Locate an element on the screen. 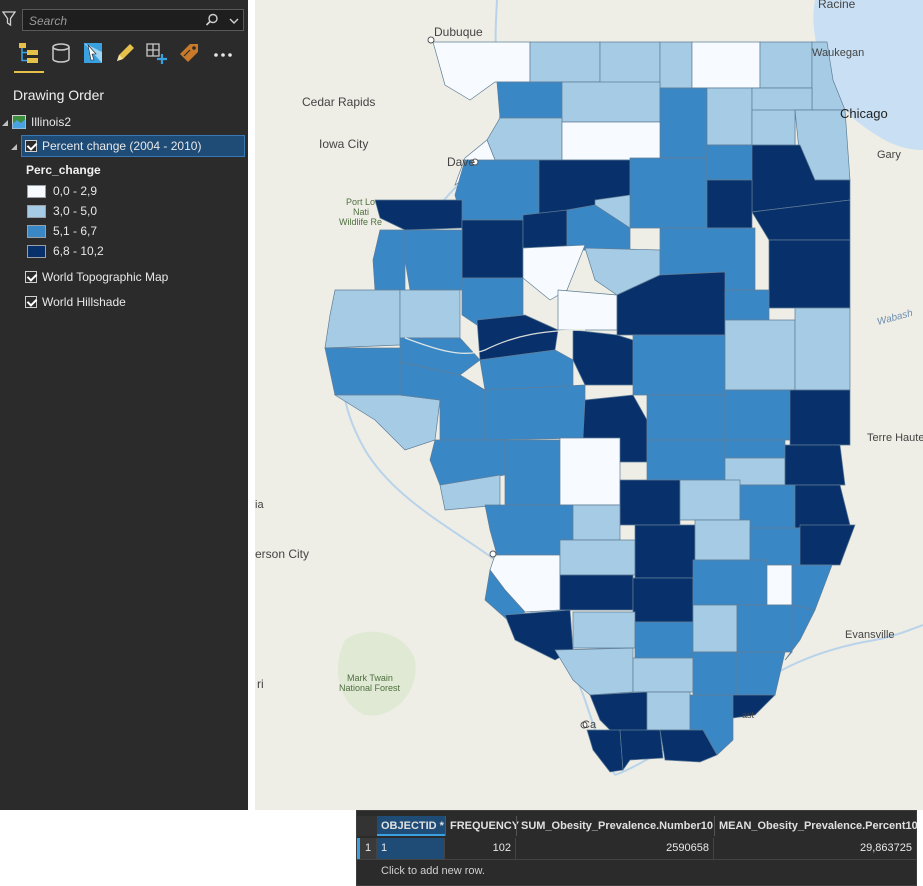  column-header-objectid: OBJECTID * is located at coordinates (411, 826).